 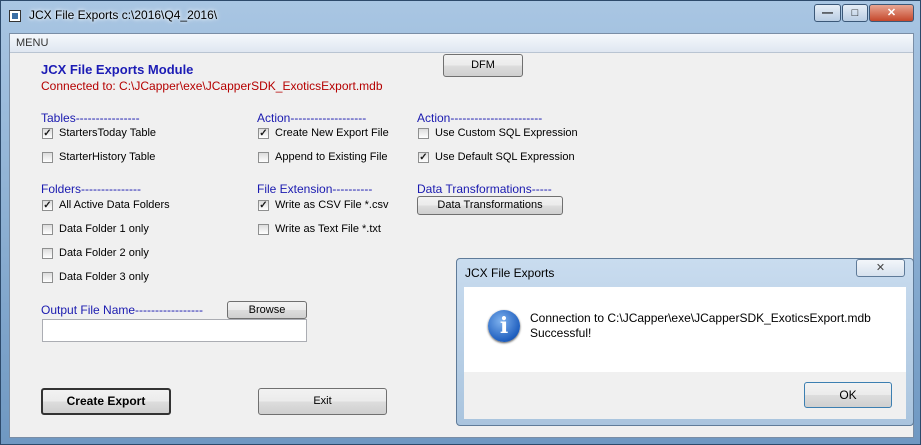 I want to click on folders-section-heading: Folders---------------, so click(x=91, y=189).